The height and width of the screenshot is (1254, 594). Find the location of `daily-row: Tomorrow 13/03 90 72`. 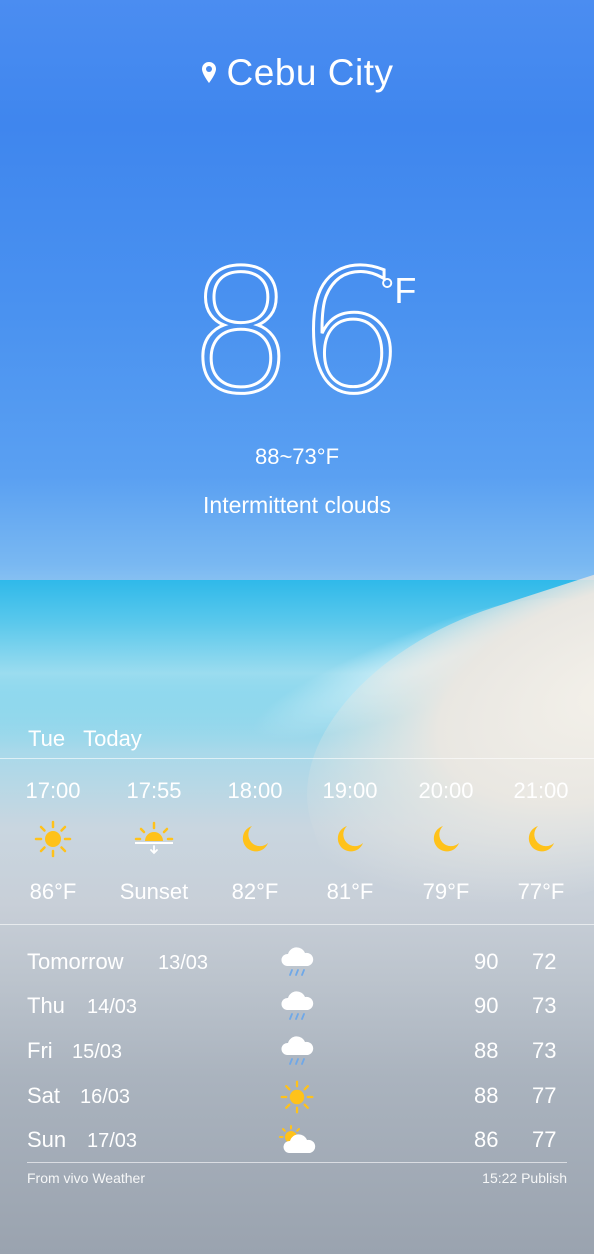

daily-row: Tomorrow 13/03 90 72 is located at coordinates (297, 967).